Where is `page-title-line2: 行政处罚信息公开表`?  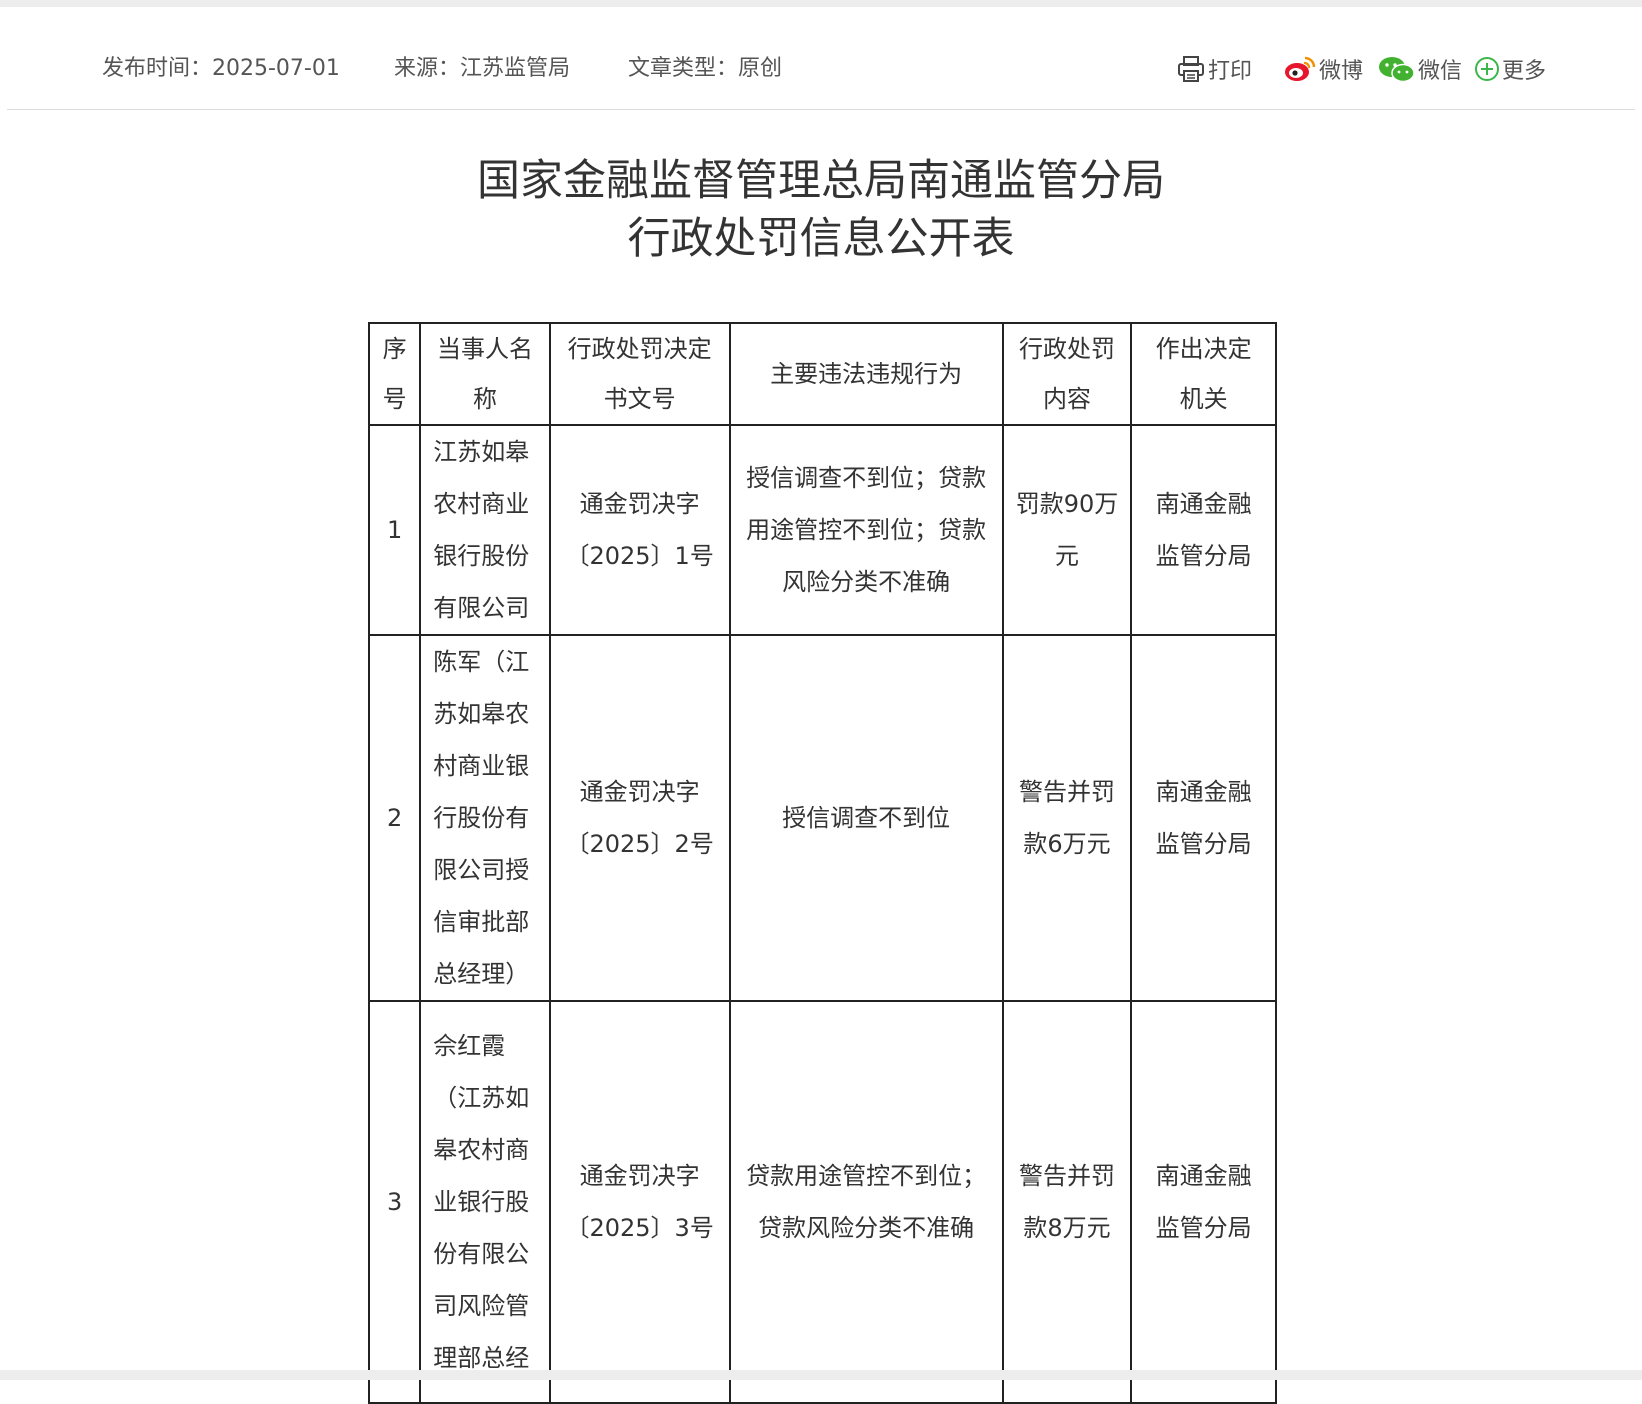 page-title-line2: 行政处罚信息公开表 is located at coordinates (821, 239).